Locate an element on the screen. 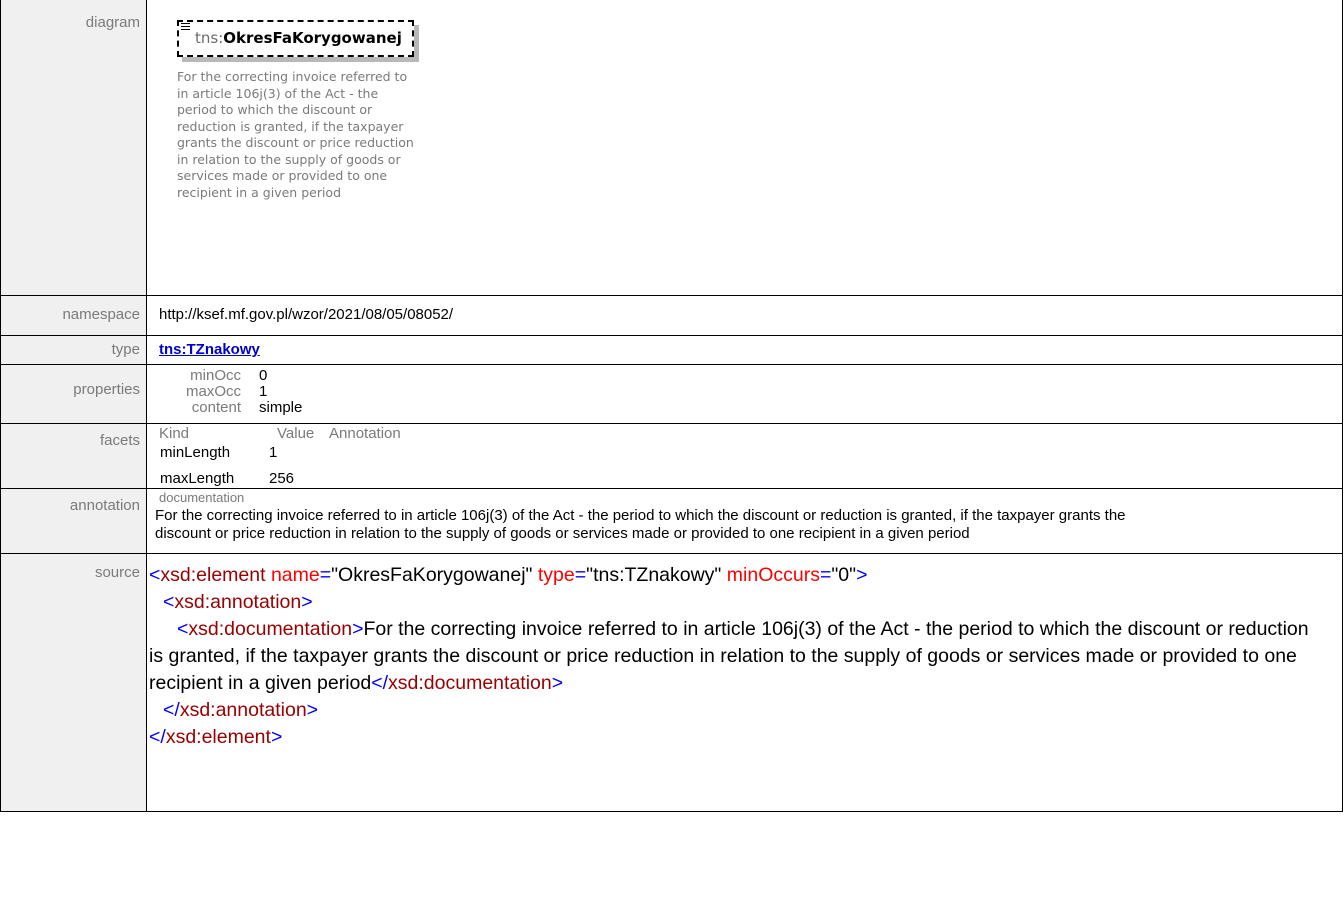  source-attr-value: "tns:TZnakowy" is located at coordinates (654, 575).